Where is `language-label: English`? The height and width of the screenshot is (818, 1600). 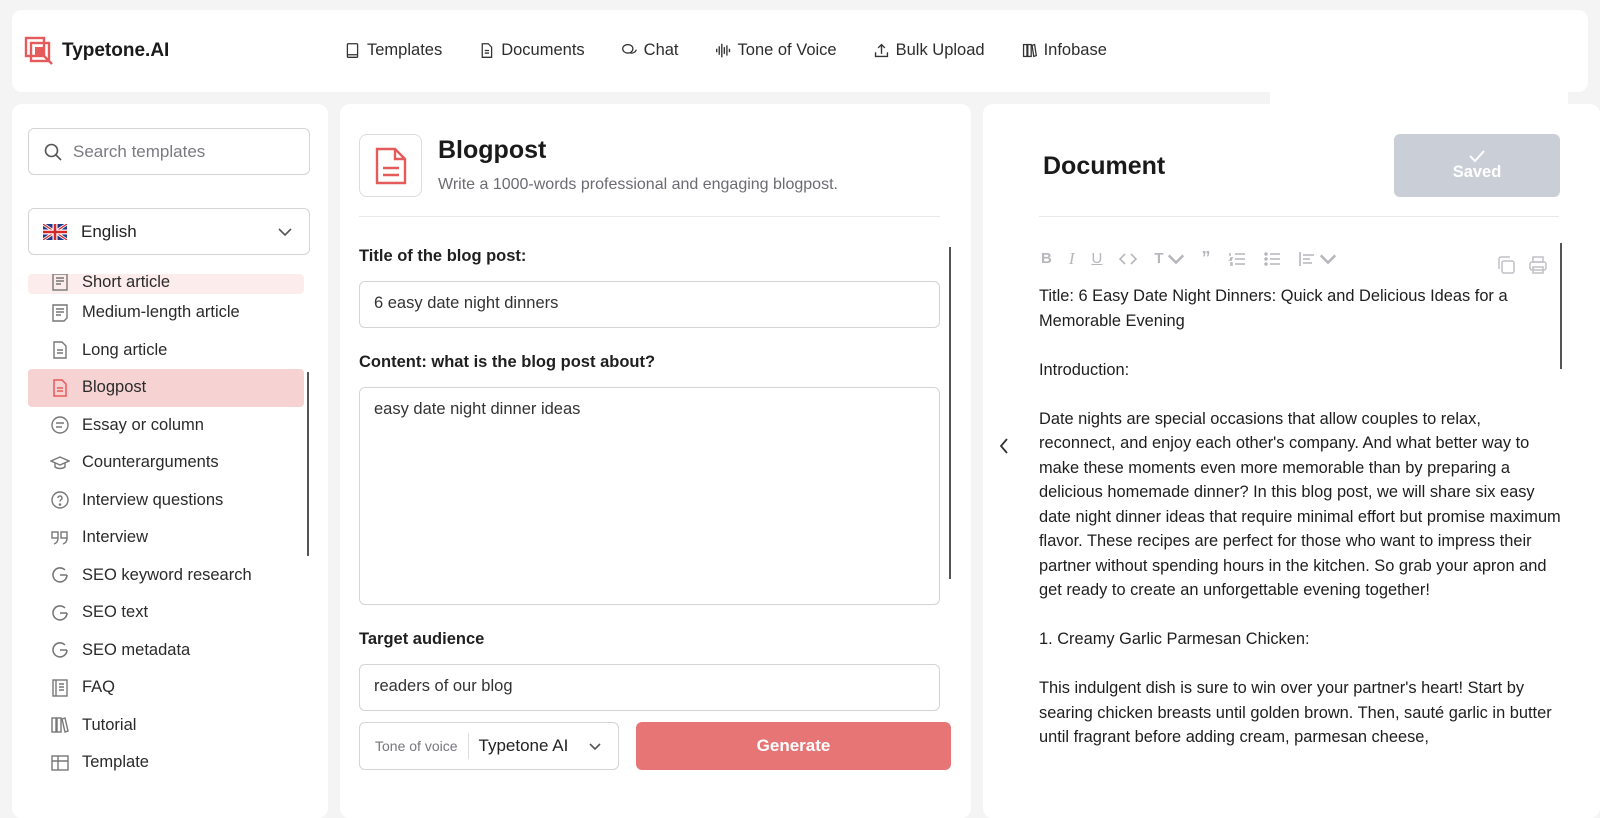
language-label: English is located at coordinates (109, 231).